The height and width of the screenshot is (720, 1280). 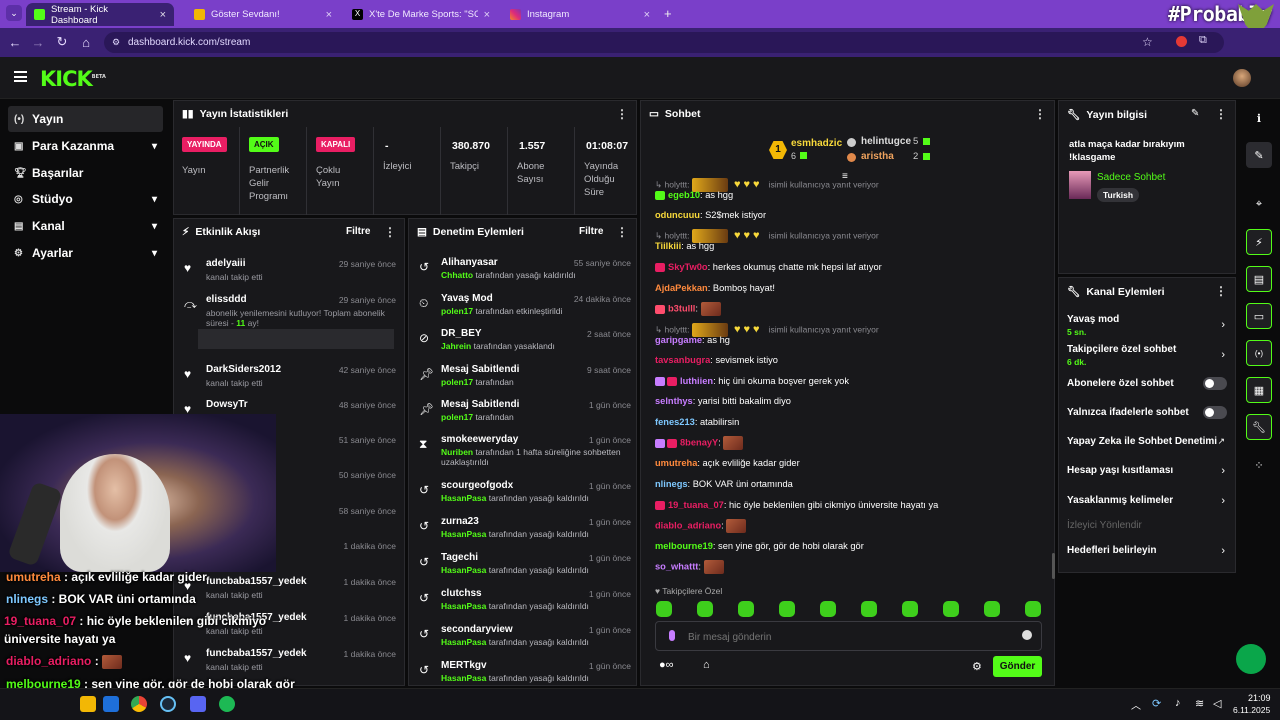 I want to click on moderator-name: Nuriben, so click(x=457, y=452).